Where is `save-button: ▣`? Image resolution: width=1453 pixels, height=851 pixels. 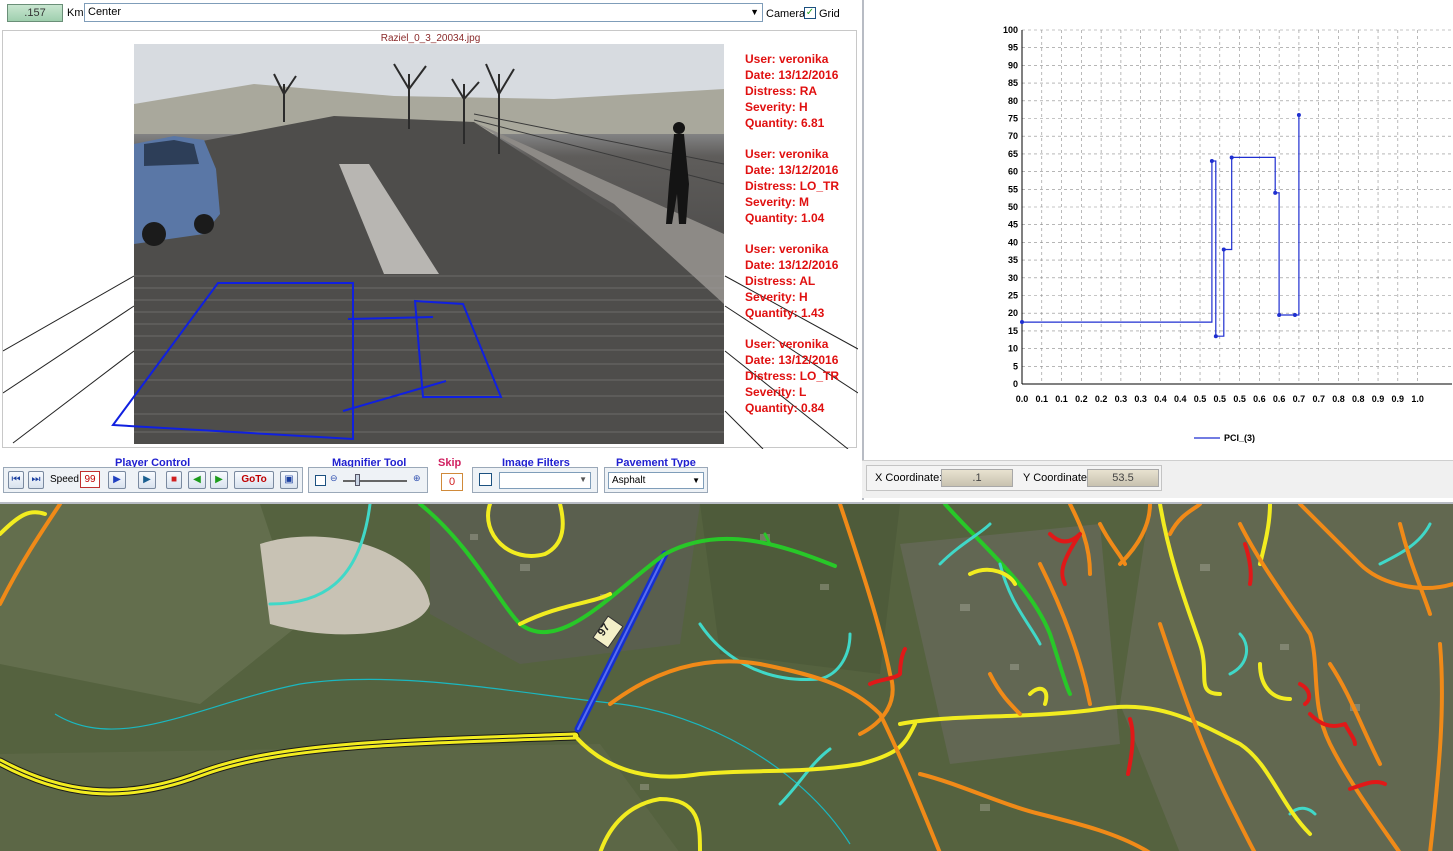 save-button: ▣ is located at coordinates (289, 480).